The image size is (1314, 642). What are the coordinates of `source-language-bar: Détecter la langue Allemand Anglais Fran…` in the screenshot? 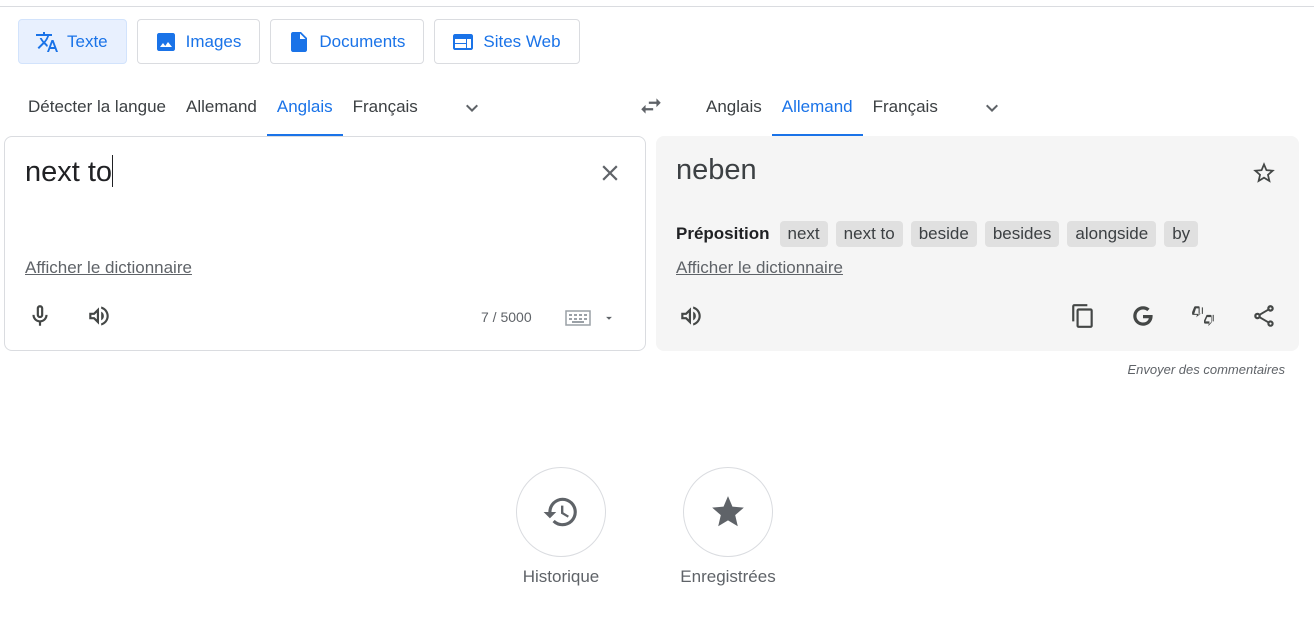 It's located at (257, 108).